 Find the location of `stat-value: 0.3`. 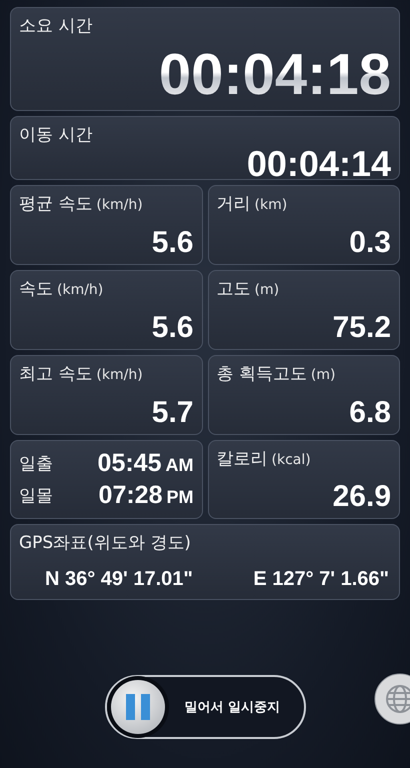

stat-value: 0.3 is located at coordinates (369, 243).